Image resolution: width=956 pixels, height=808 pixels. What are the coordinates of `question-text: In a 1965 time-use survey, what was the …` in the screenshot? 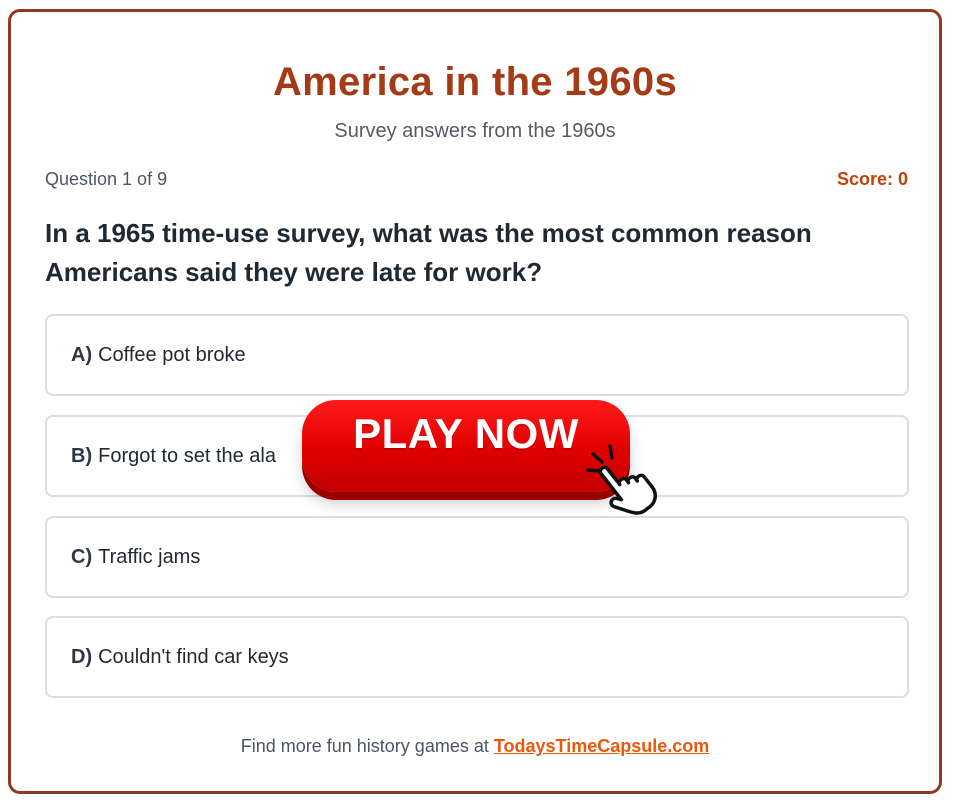 It's located at (428, 252).